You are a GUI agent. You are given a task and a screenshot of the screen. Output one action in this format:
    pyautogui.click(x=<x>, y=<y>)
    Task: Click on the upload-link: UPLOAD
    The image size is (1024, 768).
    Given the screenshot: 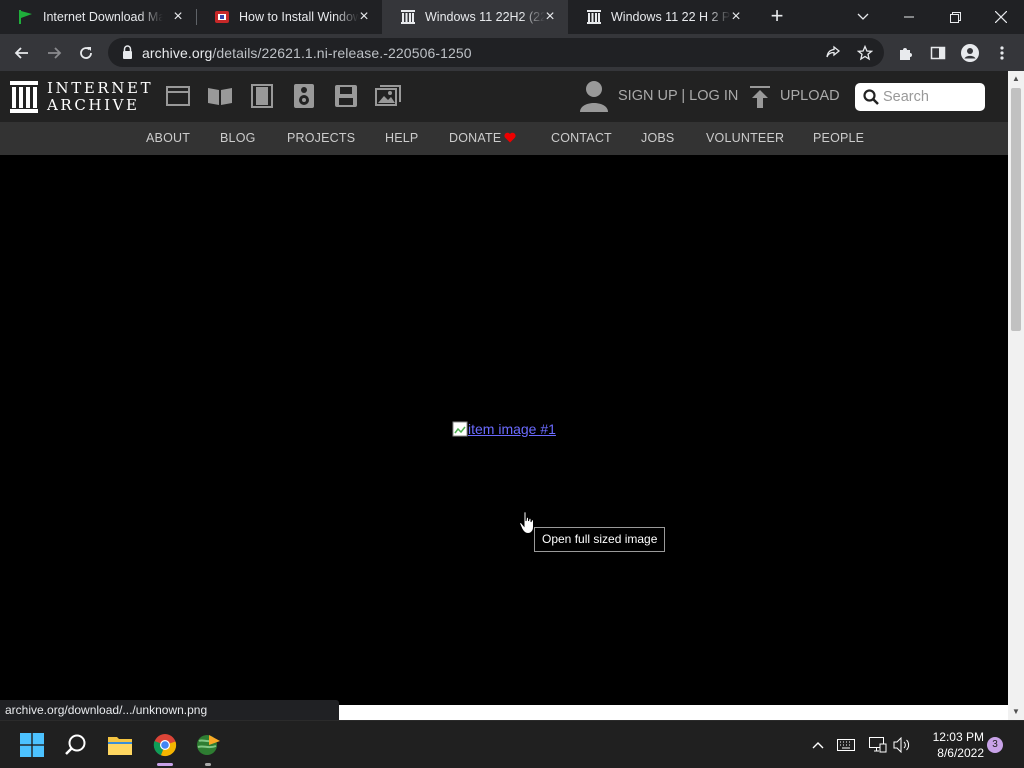 What is the action you would take?
    pyautogui.click(x=810, y=96)
    